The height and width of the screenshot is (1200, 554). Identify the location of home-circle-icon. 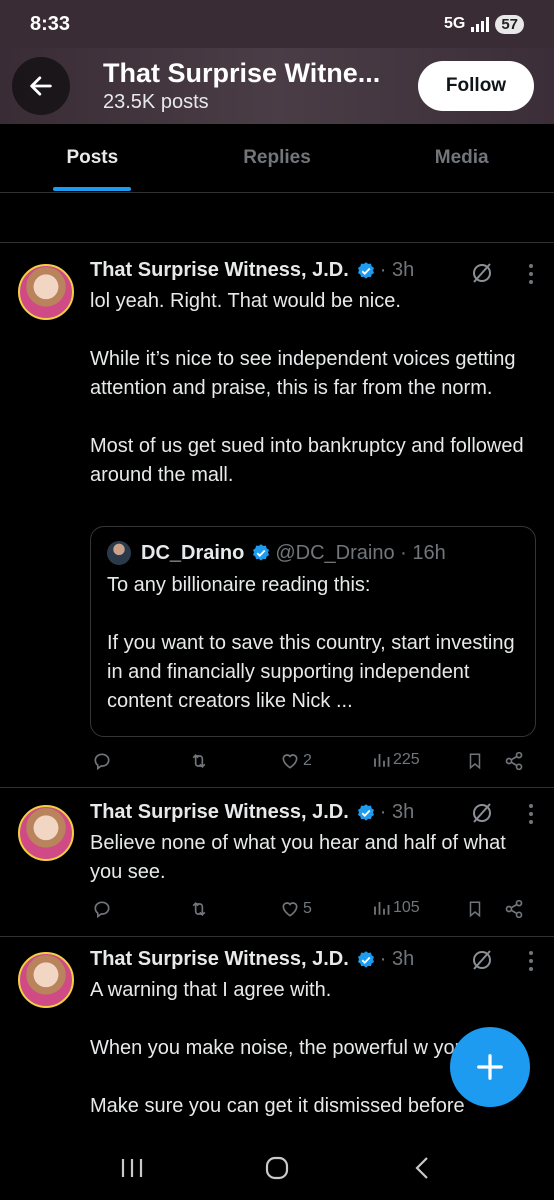
(277, 1167).